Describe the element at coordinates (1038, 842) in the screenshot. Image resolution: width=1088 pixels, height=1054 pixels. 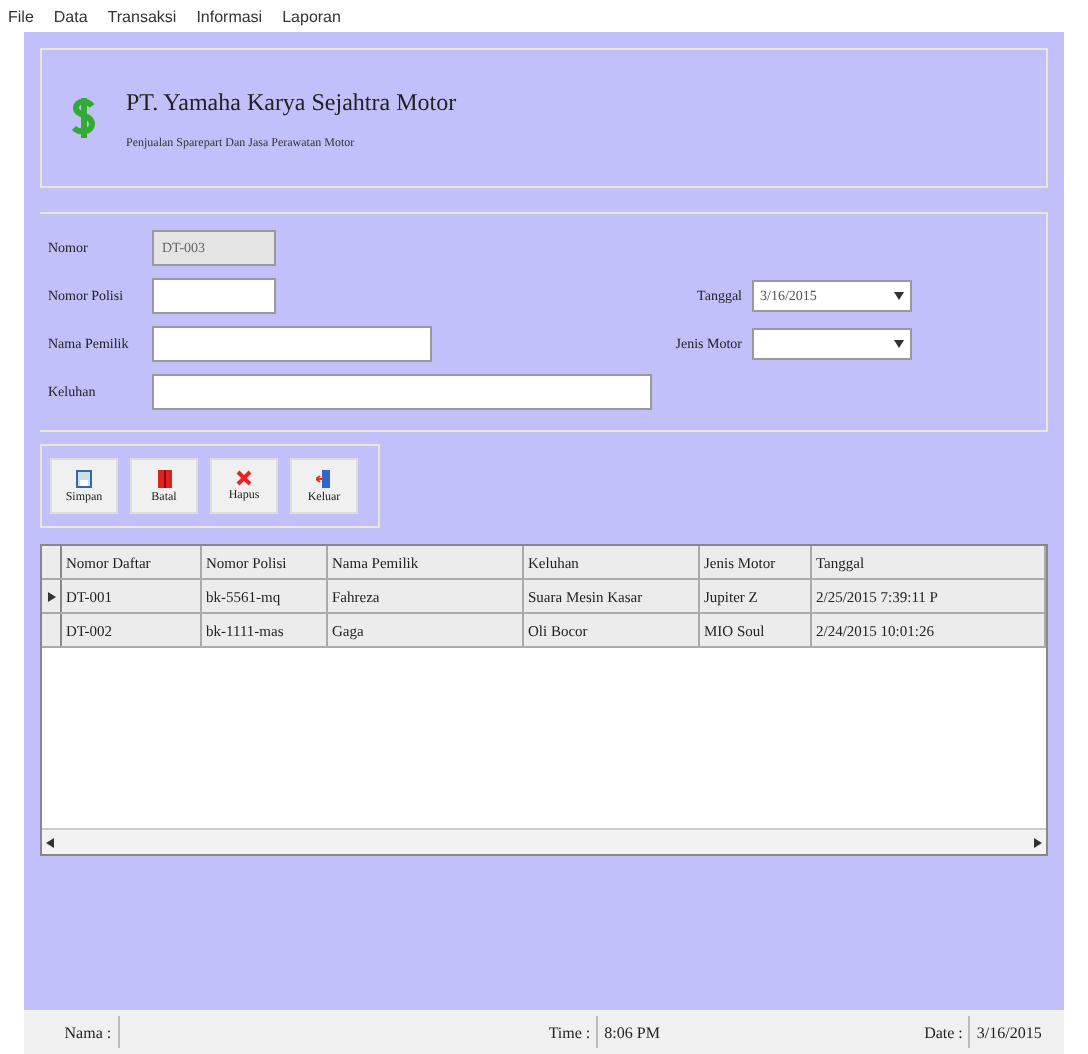
I see `scroll-right-icon` at that location.